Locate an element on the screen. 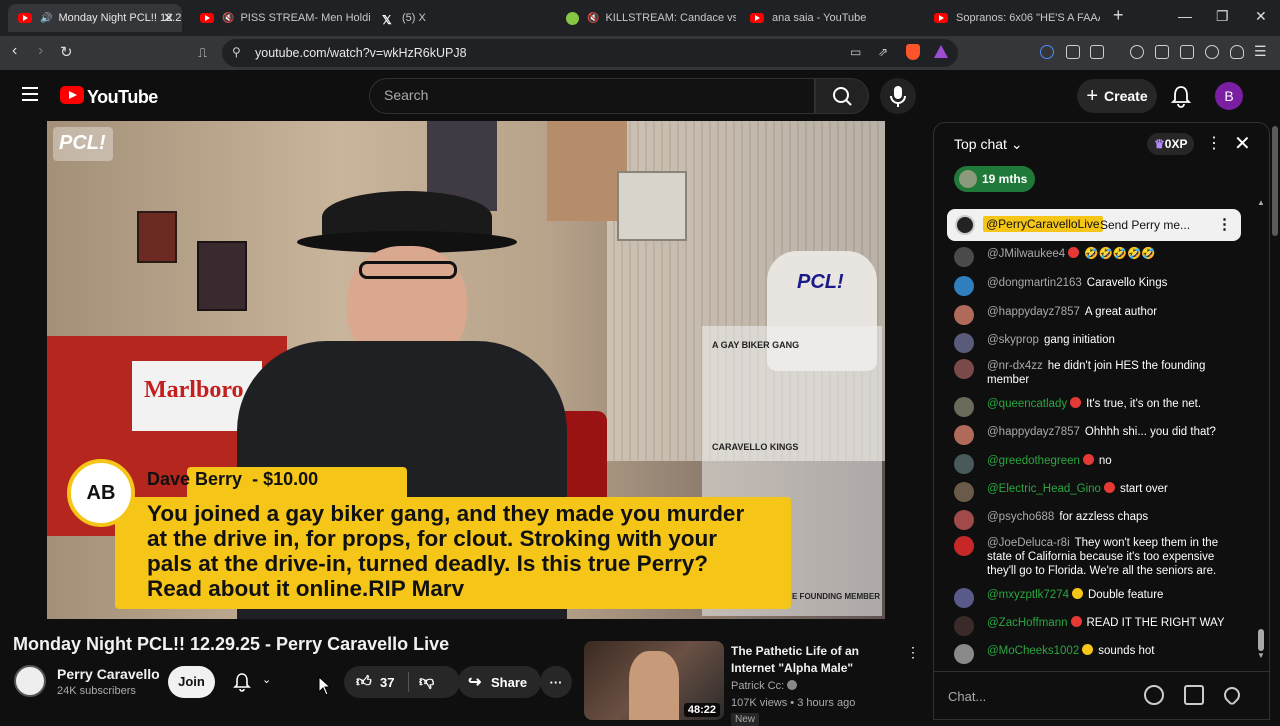 Image resolution: width=1280 pixels, height=726 pixels. notifications-bell-icon is located at coordinates (1181, 96).